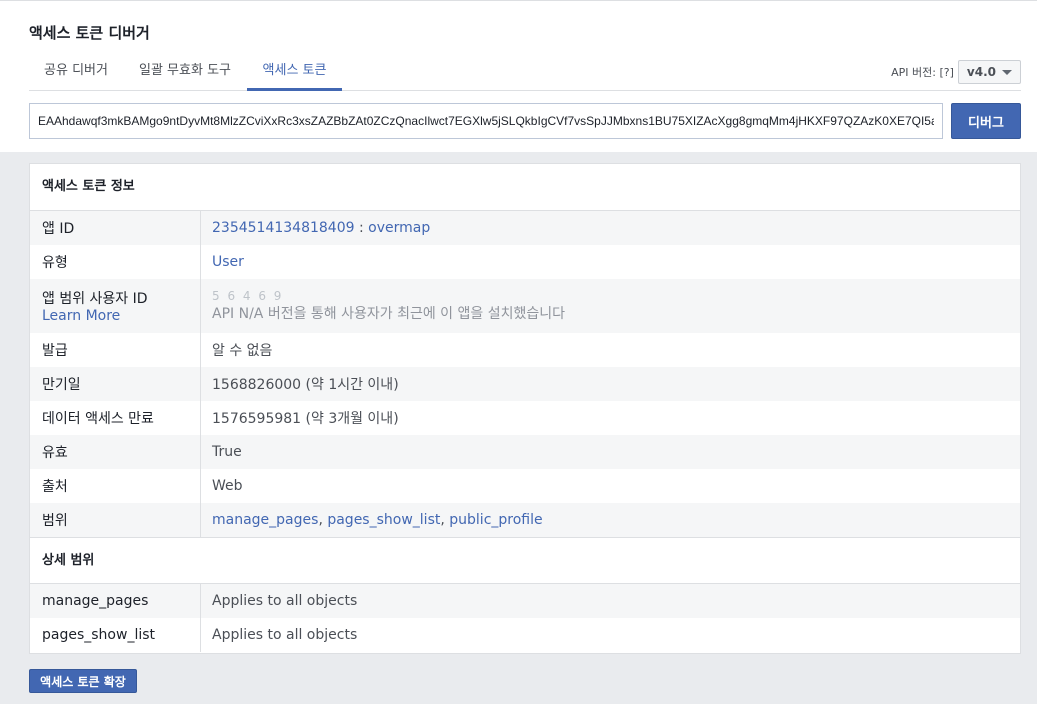 Image resolution: width=1037 pixels, height=704 pixels. What do you see at coordinates (525, 72) in the screenshot?
I see `tab-bar: 공유 디버거 일괄 무효화 도구 액세스 토큰 API 버전: [?] v4.0` at bounding box center [525, 72].